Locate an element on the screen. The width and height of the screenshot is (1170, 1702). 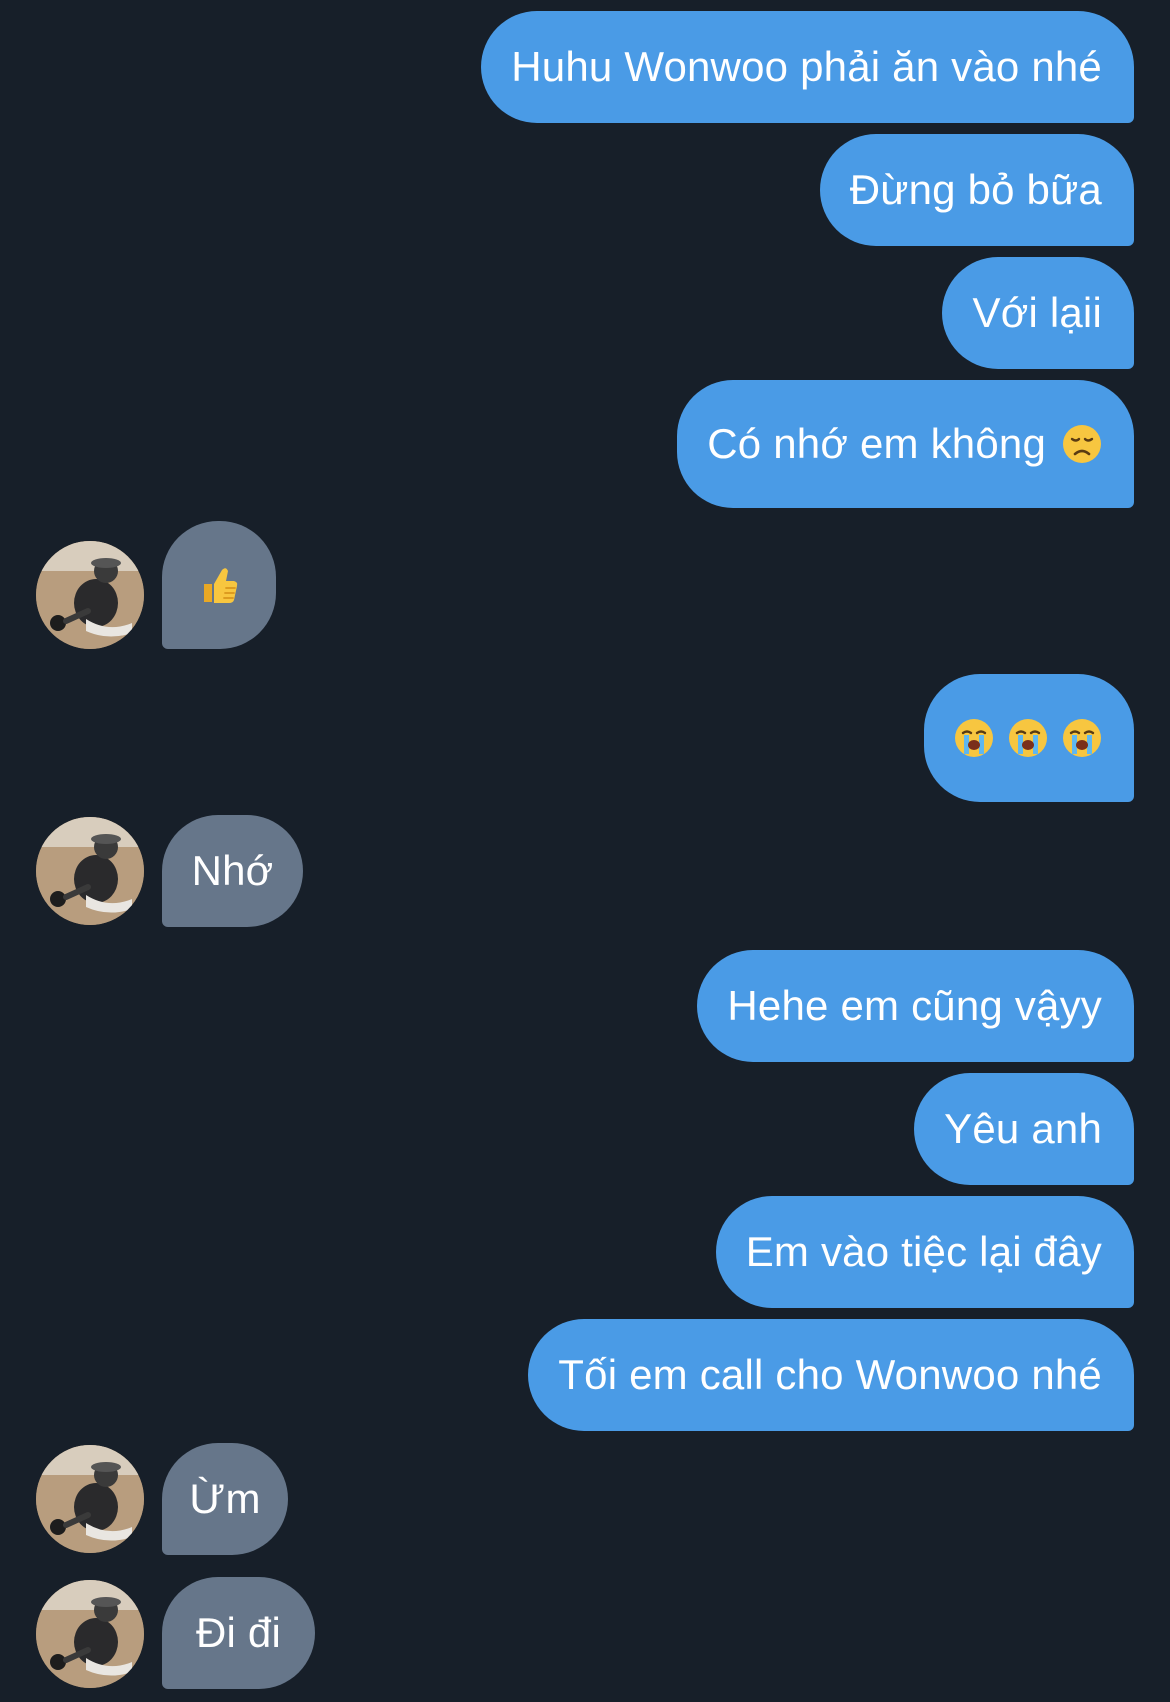
outgoing-message-bubble: Em vào tiệc lại đây is located at coordinates (924, 1252).